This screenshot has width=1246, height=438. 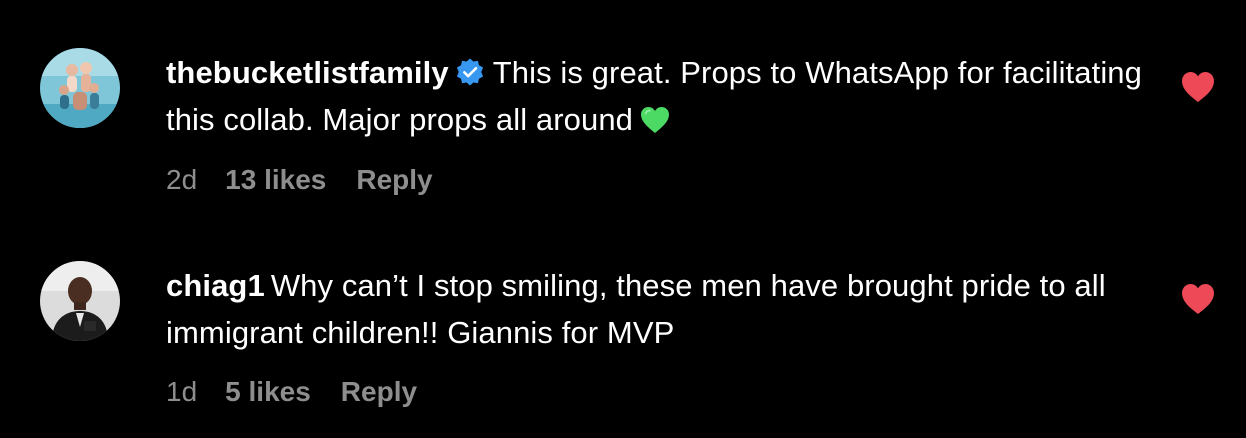 I want to click on comment-username: thebucketlistfamily, so click(x=307, y=72).